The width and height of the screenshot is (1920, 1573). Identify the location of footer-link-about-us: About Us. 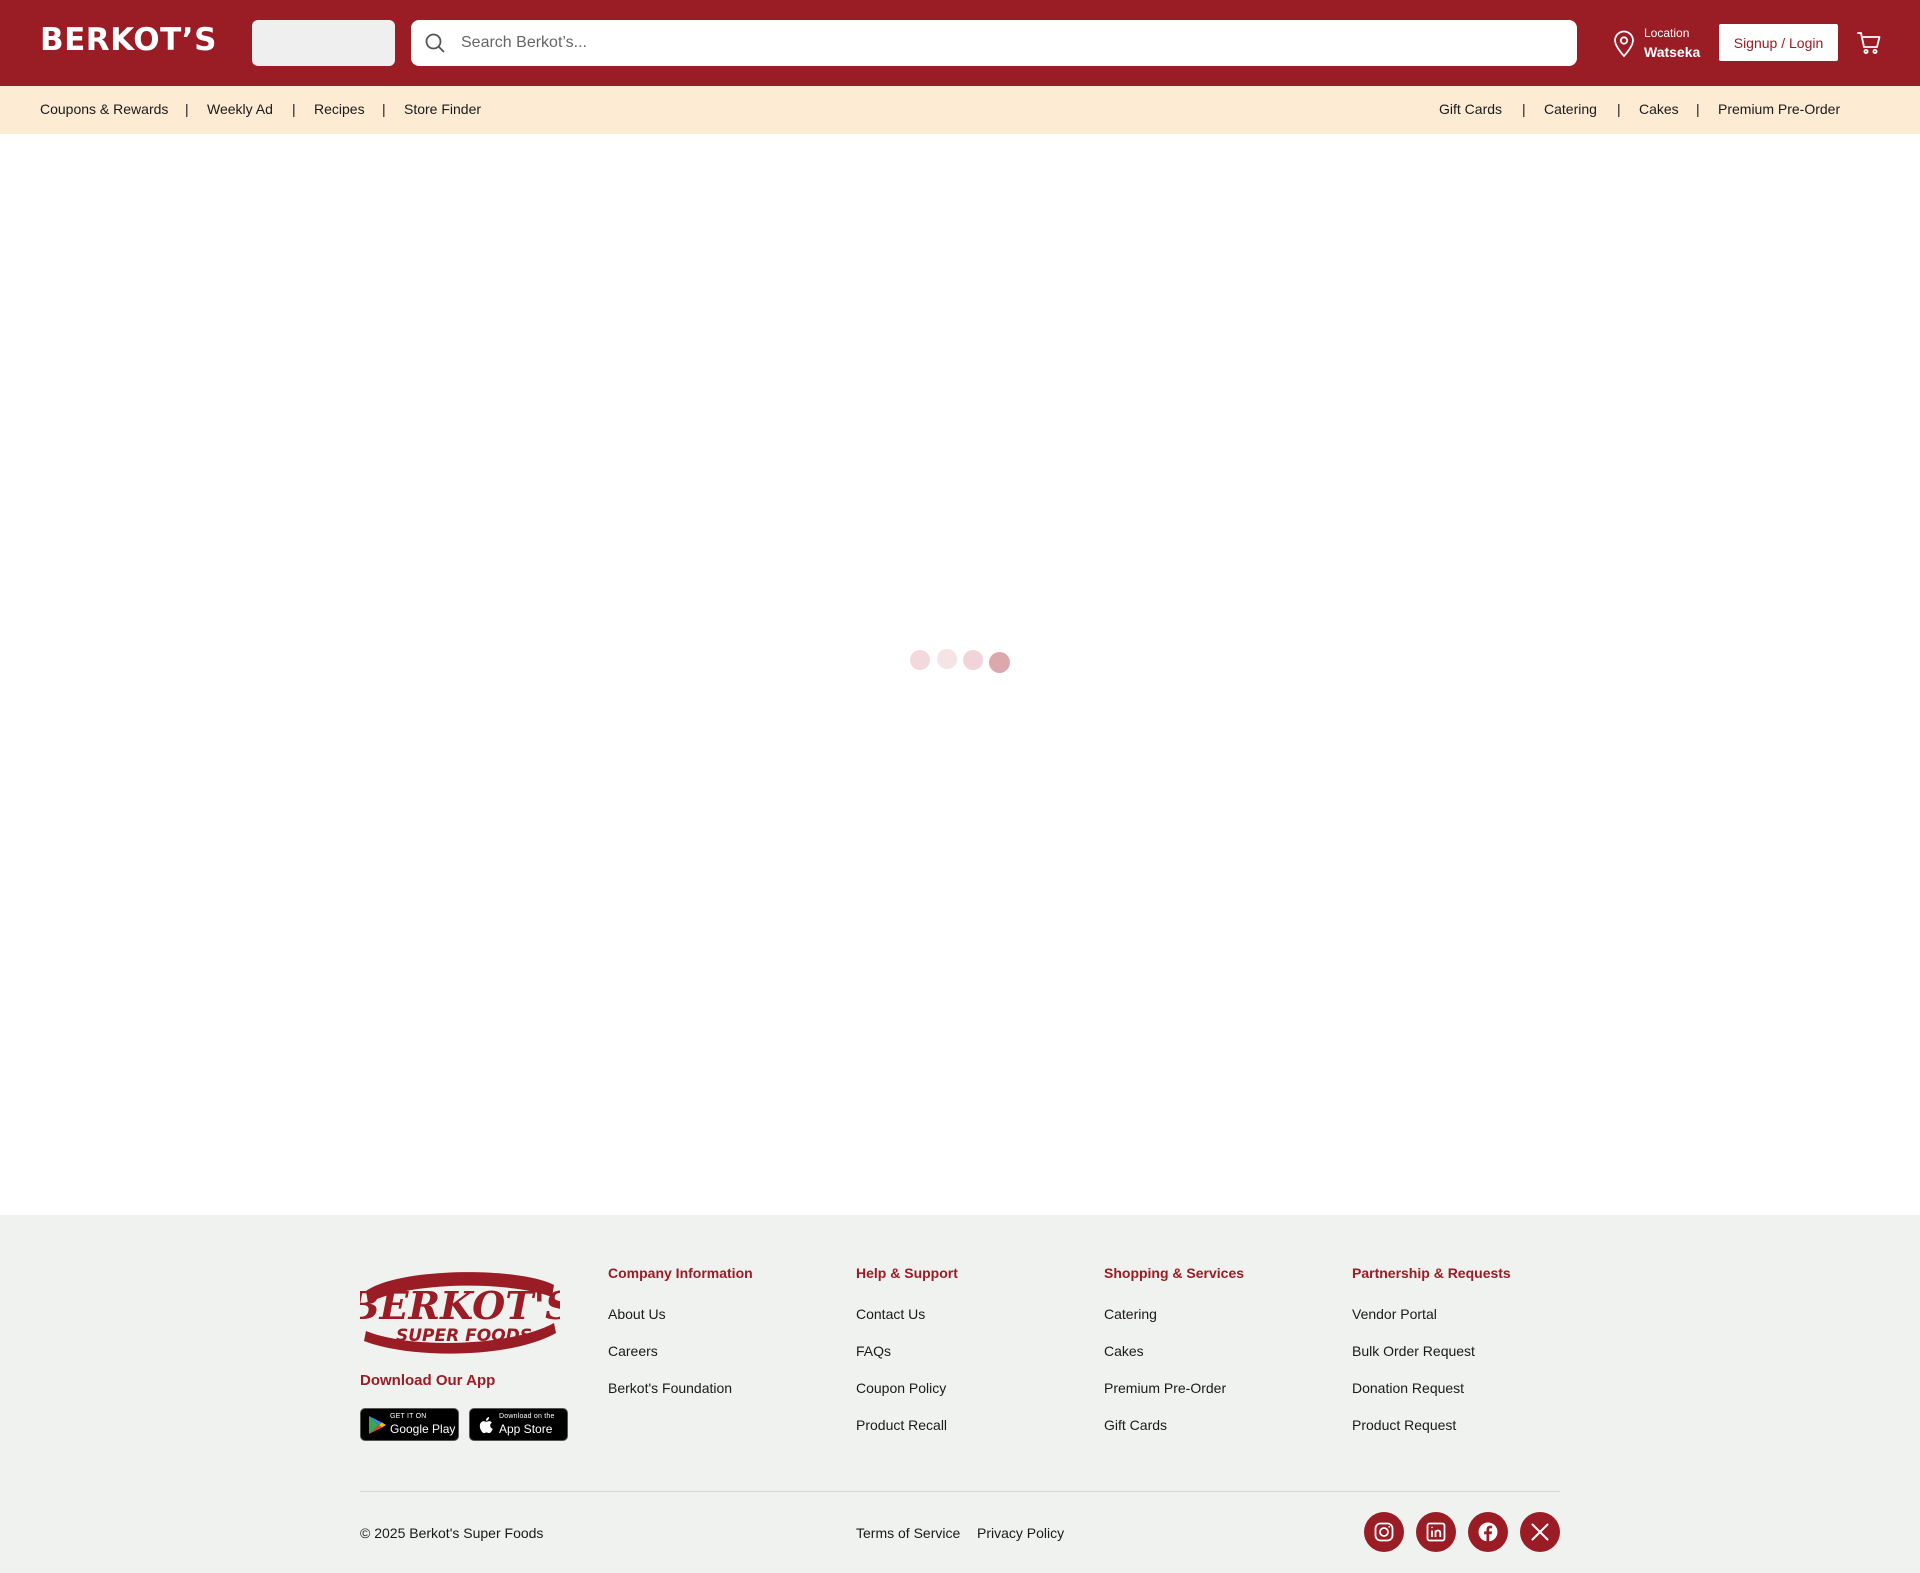
(637, 1314).